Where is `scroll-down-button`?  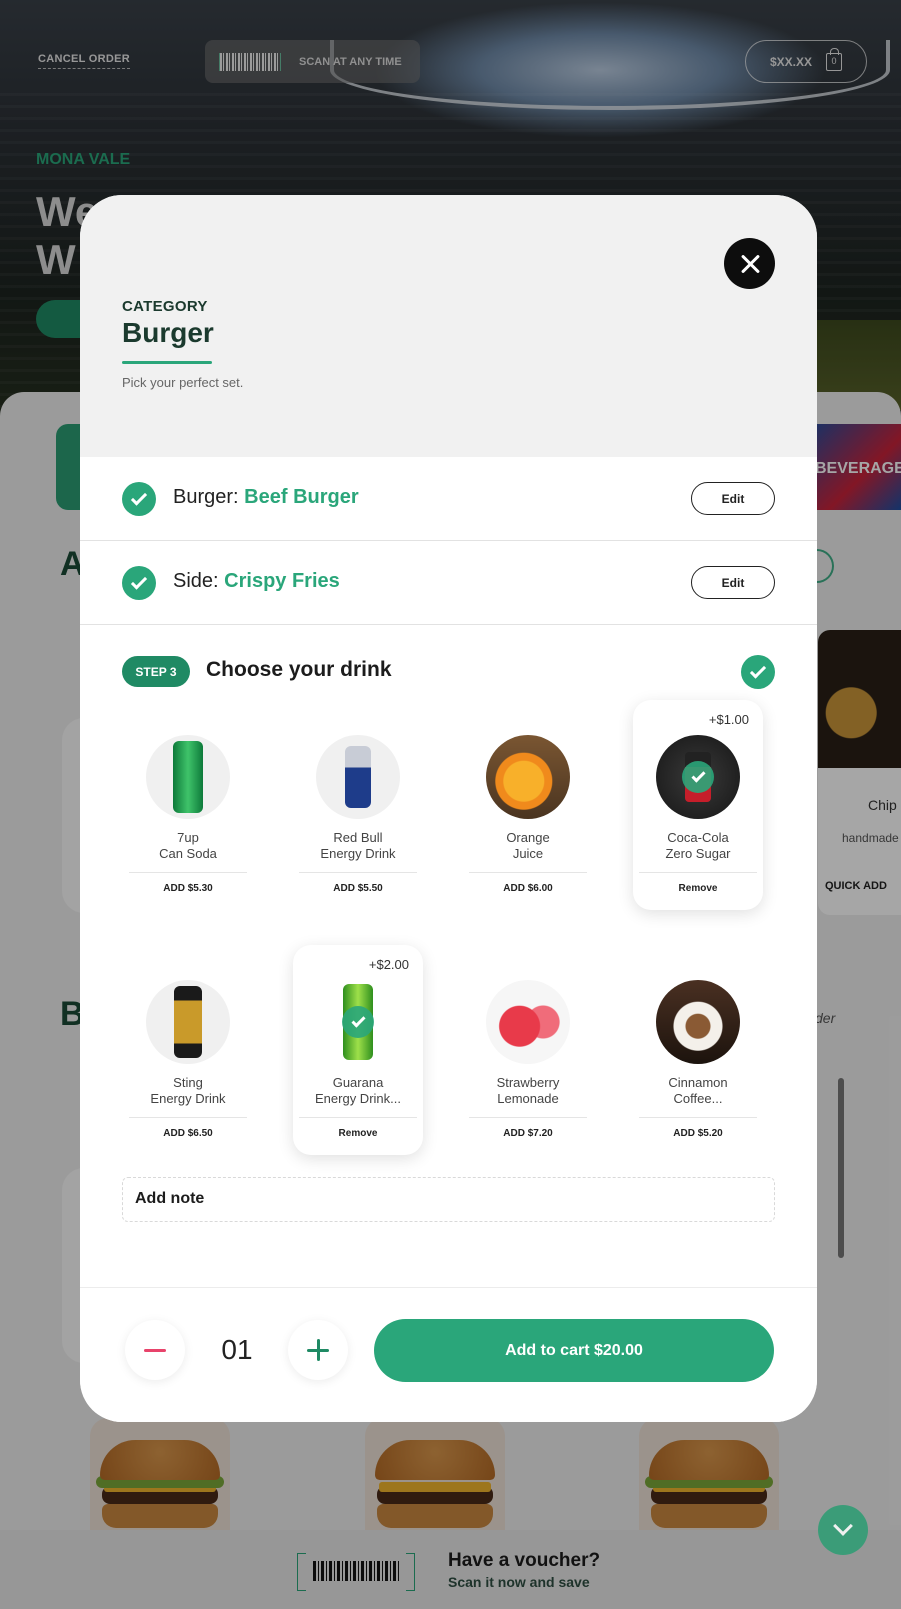
scroll-down-button is located at coordinates (843, 1530).